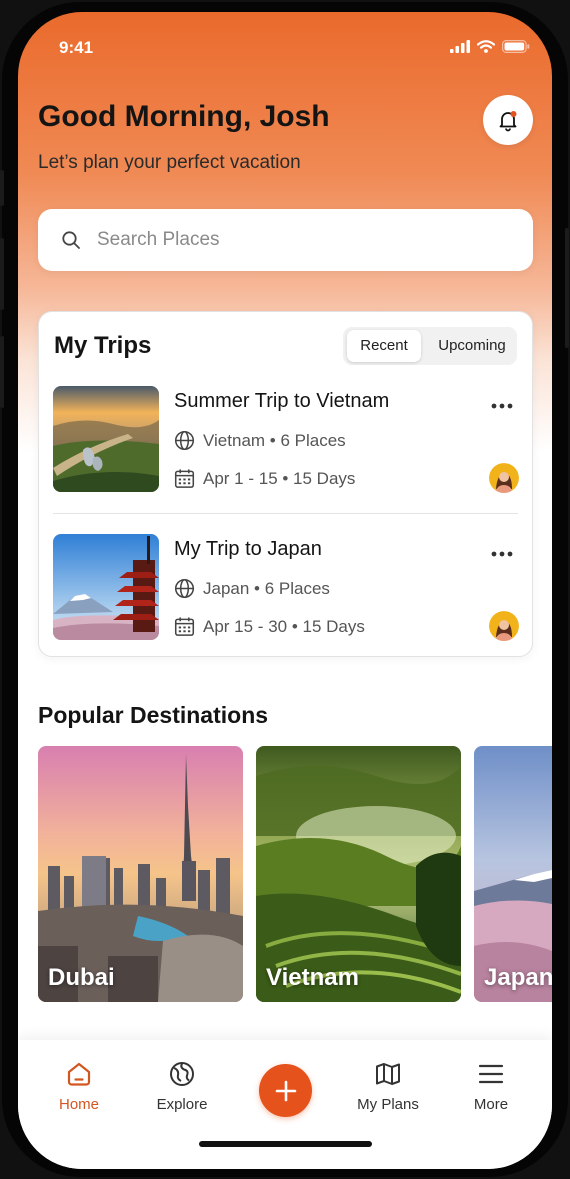  Describe the element at coordinates (79, 1074) in the screenshot. I see `home-icon` at that location.